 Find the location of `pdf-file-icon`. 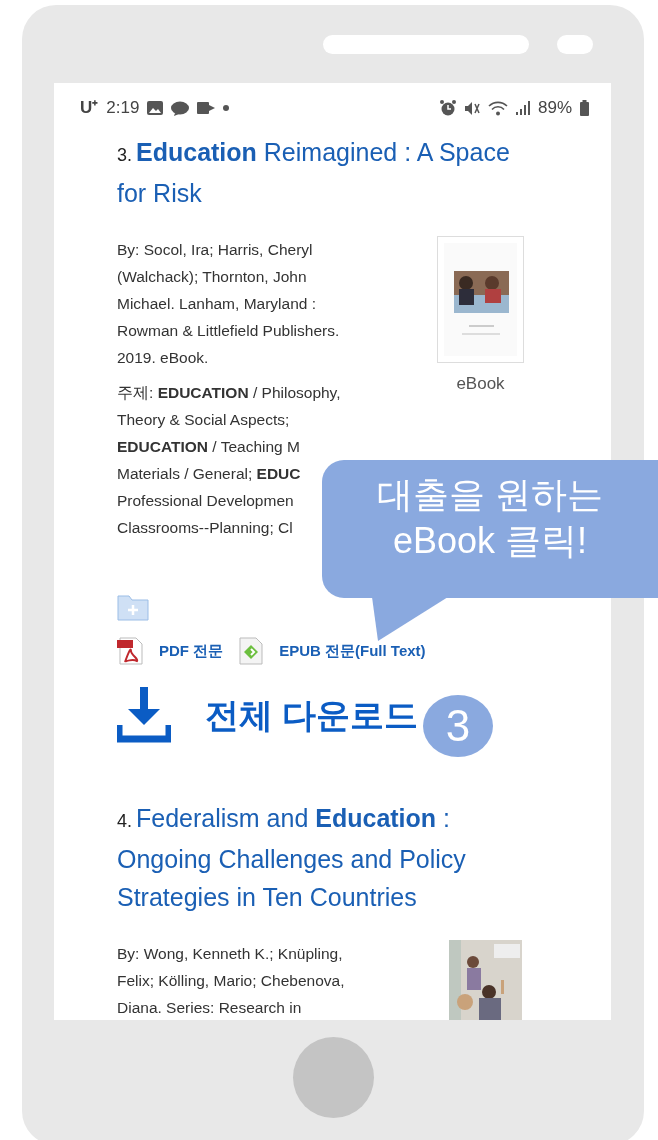

pdf-file-icon is located at coordinates (130, 651).